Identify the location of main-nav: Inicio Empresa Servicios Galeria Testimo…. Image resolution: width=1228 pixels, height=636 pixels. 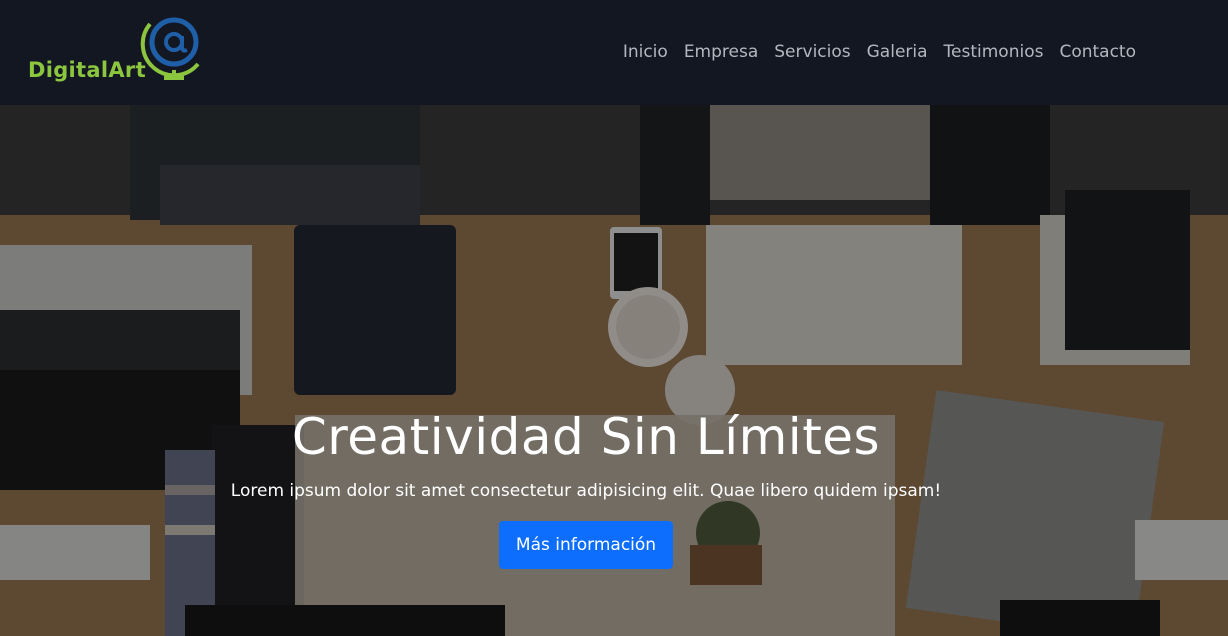
(879, 52).